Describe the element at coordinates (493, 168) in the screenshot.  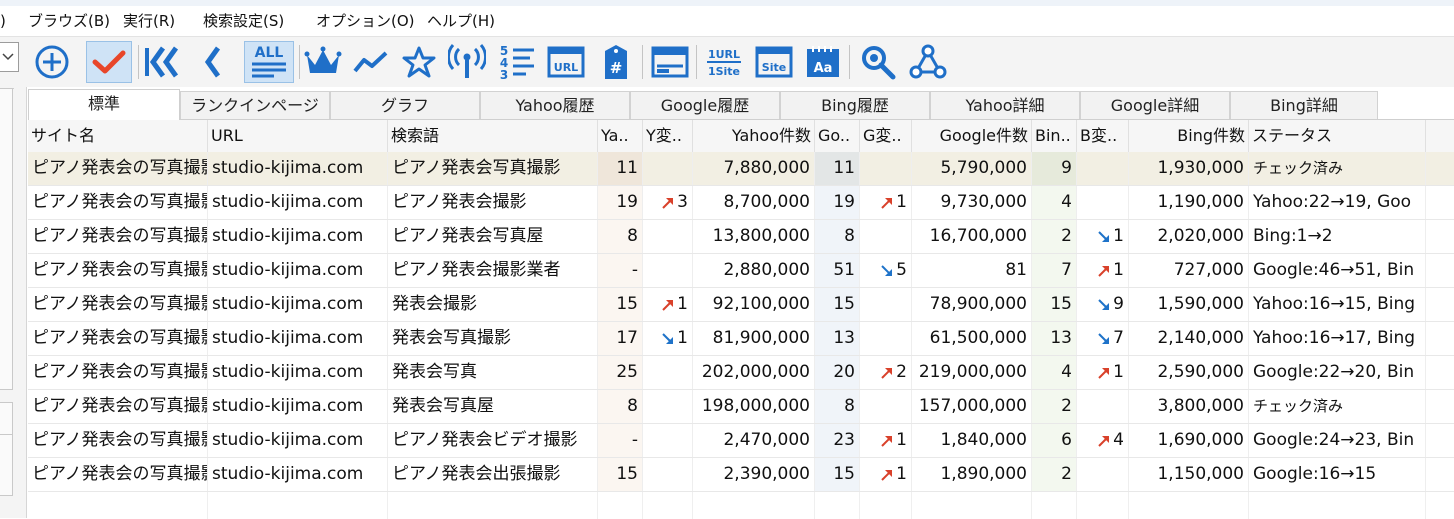
I see `cell-kw: ピアノ発表会写真撮影` at that location.